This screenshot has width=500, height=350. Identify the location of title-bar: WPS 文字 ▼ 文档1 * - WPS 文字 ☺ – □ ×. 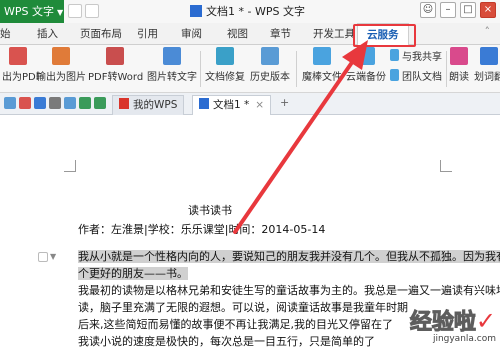
(250, 11).